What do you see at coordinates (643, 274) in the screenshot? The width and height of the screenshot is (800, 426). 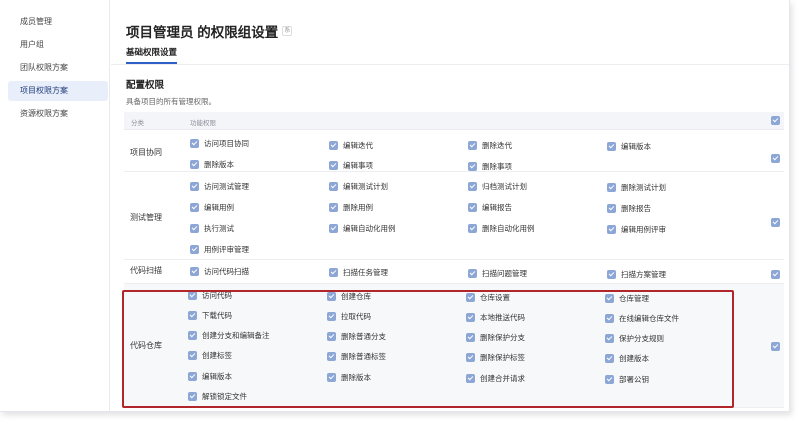 I see `permission-label: 扫描方案管理` at bounding box center [643, 274].